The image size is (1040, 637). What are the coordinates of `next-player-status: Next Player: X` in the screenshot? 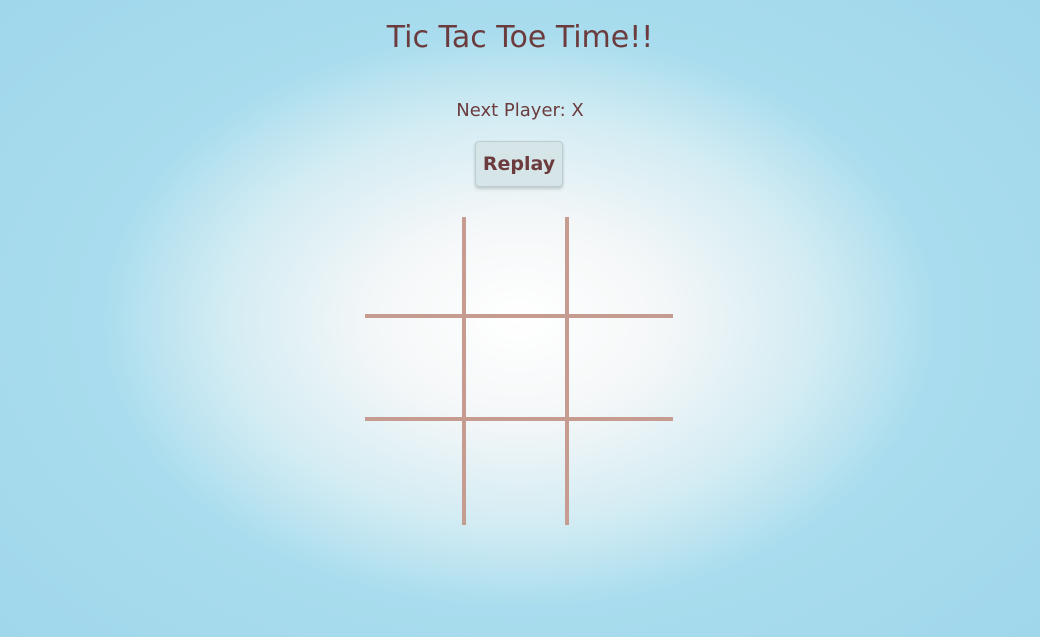 It's located at (520, 110).